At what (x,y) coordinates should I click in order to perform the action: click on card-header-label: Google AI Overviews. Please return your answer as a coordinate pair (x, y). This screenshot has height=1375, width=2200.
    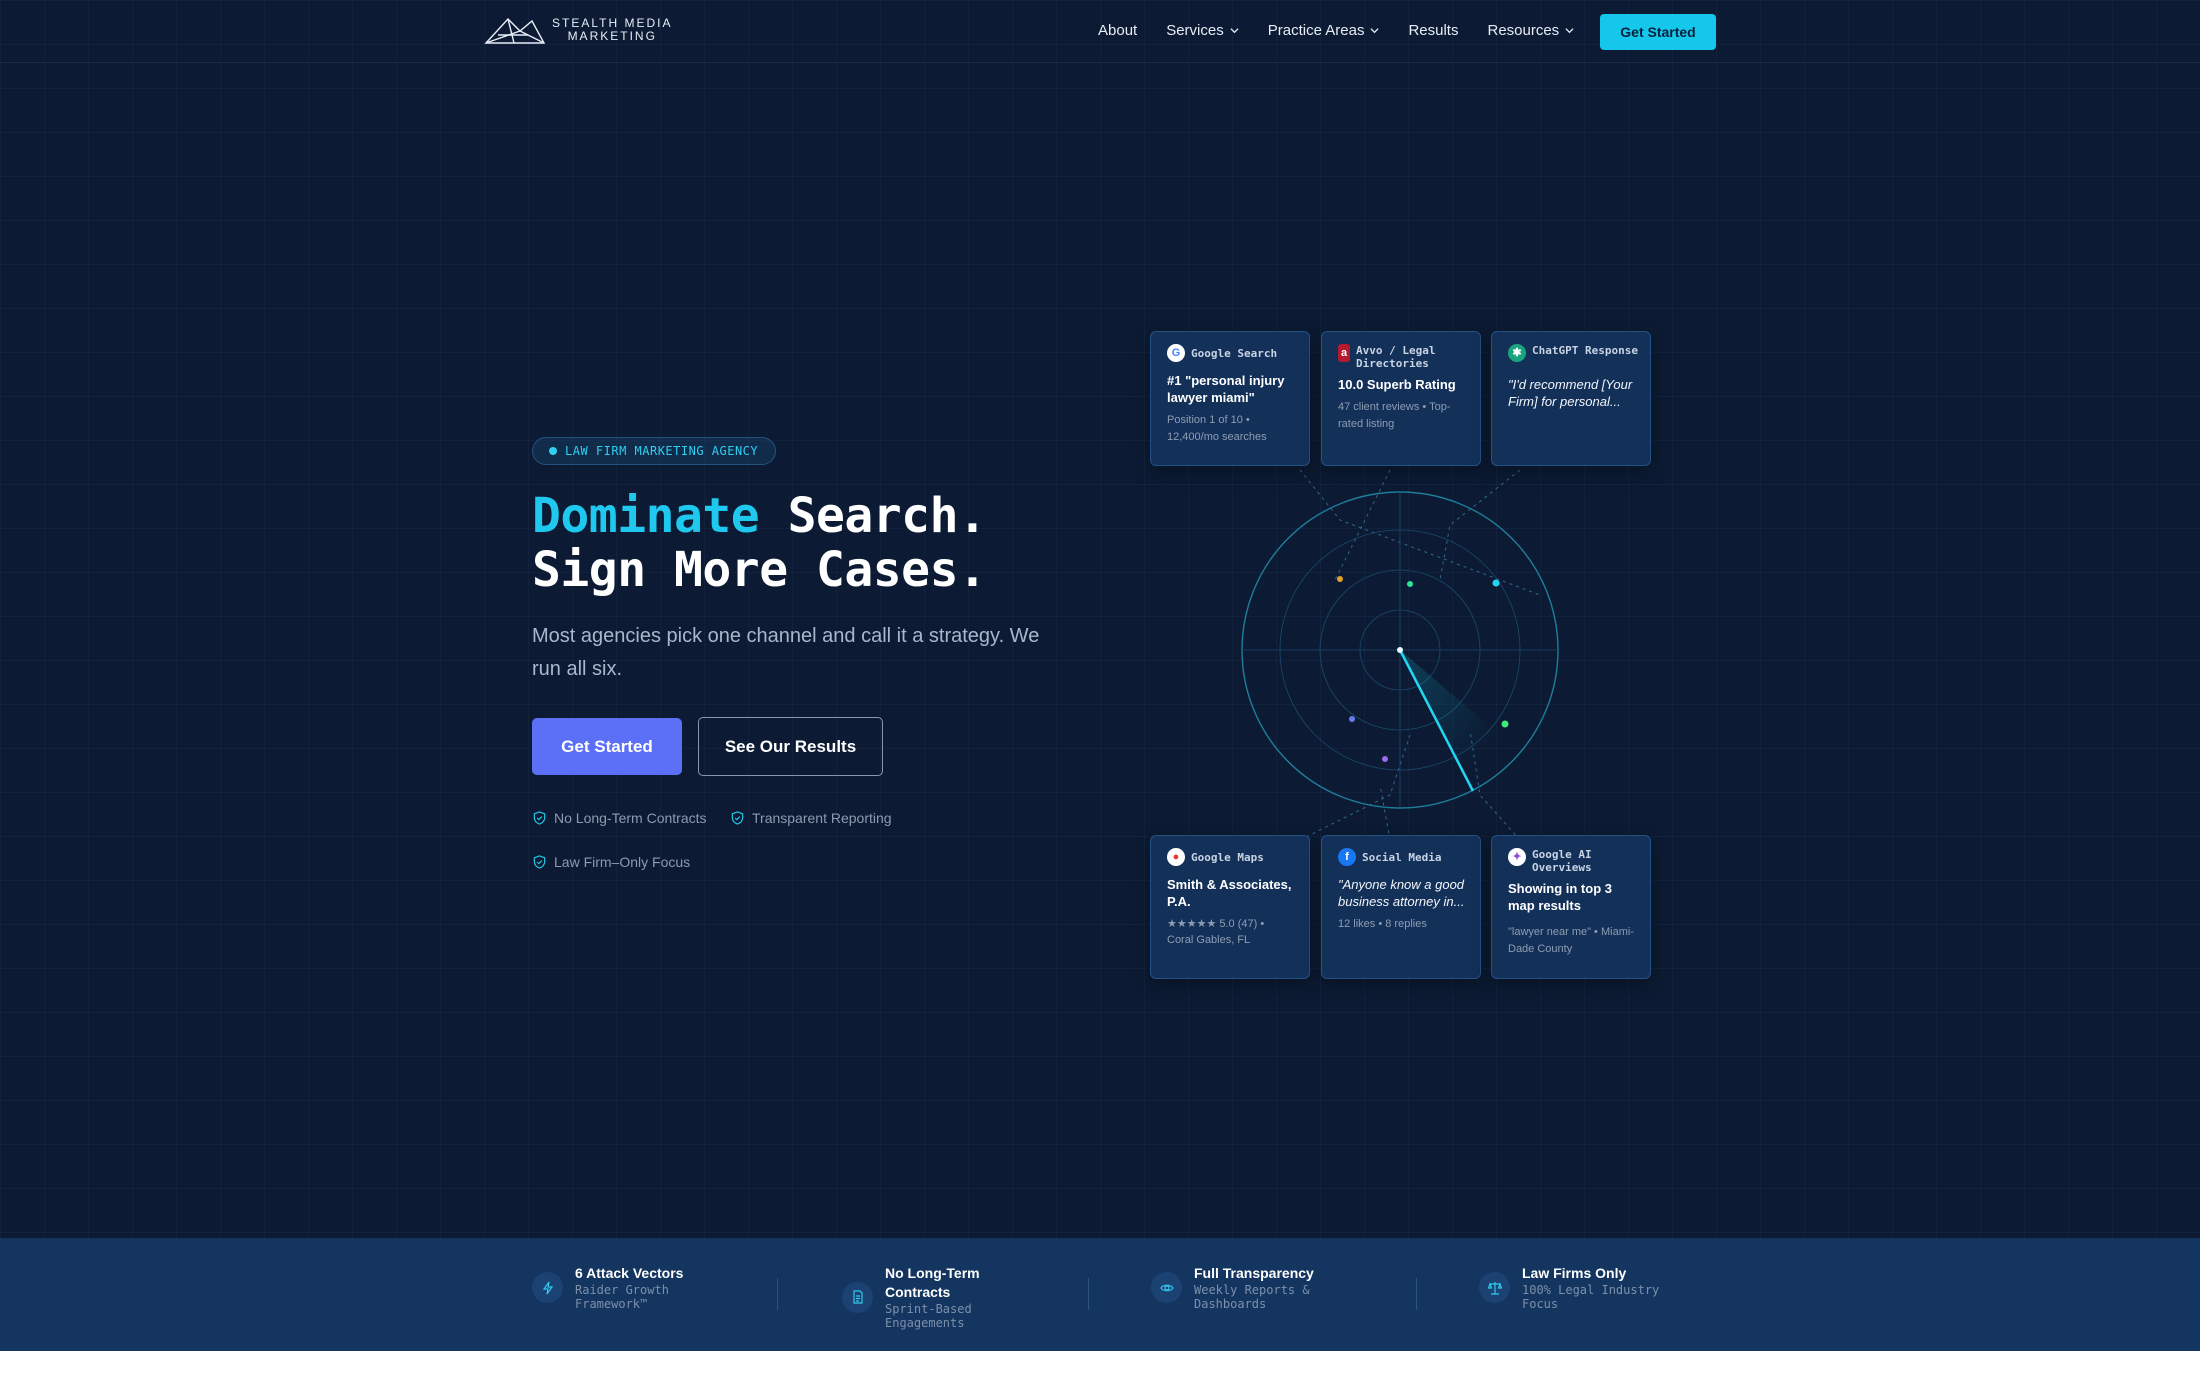
    Looking at the image, I should click on (1562, 861).